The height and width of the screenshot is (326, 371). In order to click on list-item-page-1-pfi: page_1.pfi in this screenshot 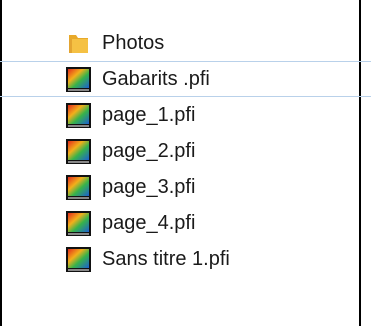, I will do `click(185, 115)`.